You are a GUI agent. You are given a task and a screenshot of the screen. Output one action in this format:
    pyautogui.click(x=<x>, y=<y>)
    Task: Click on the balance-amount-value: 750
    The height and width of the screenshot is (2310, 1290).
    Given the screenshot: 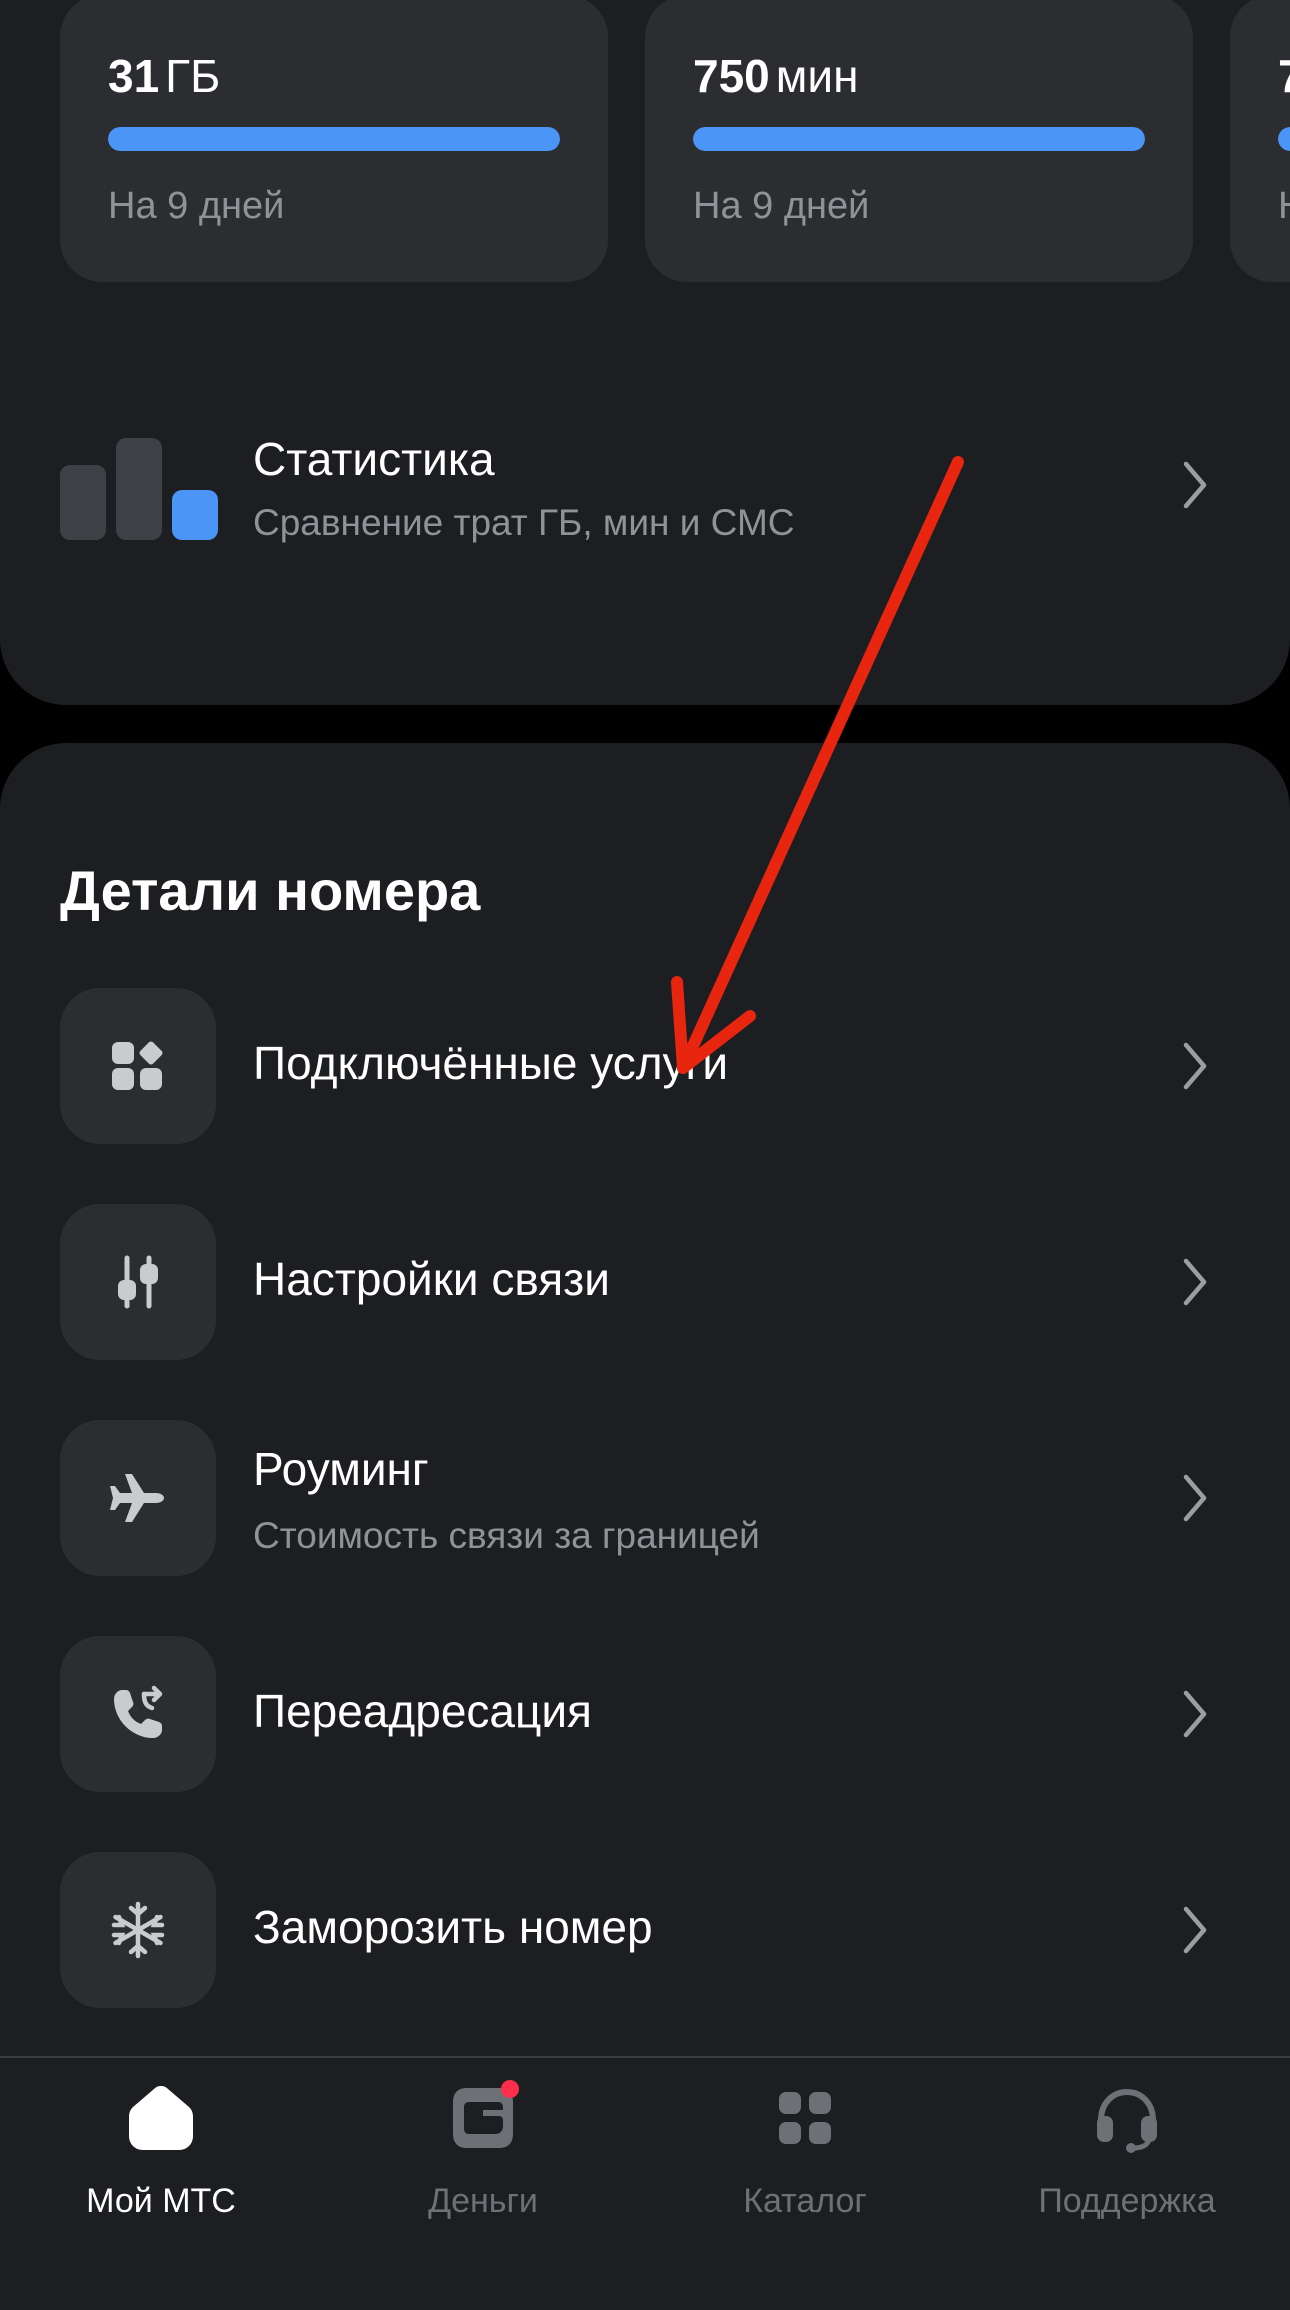 What is the action you would take?
    pyautogui.click(x=731, y=76)
    